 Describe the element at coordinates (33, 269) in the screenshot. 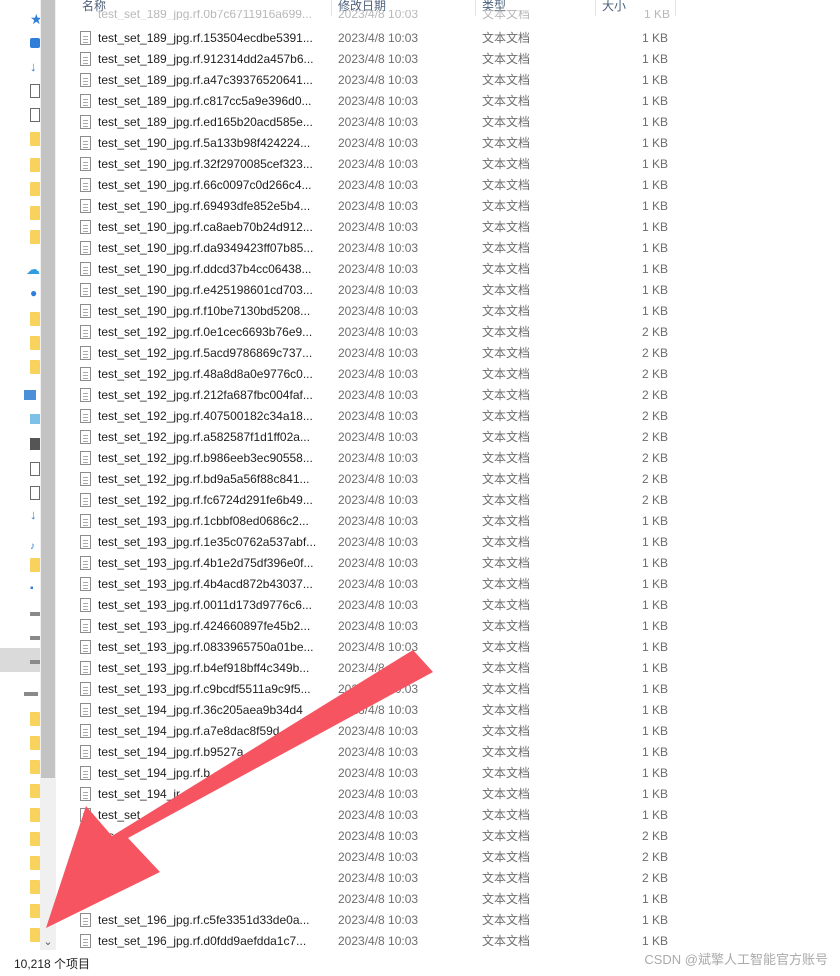

I see `onedrive-cloud-icon: ☁` at that location.